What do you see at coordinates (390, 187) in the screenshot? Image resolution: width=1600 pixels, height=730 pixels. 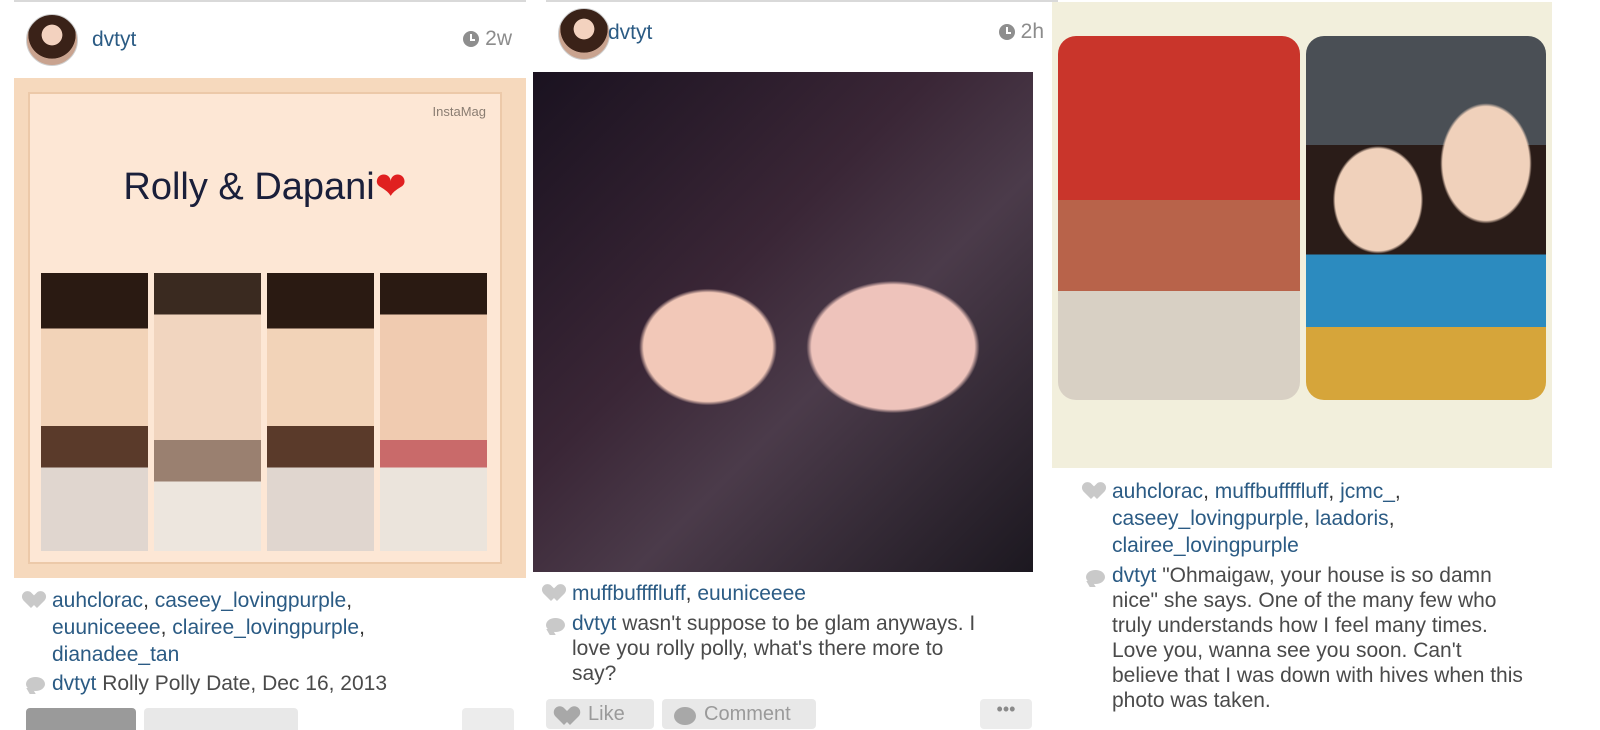 I see `heart-emoji-icon: ❤` at bounding box center [390, 187].